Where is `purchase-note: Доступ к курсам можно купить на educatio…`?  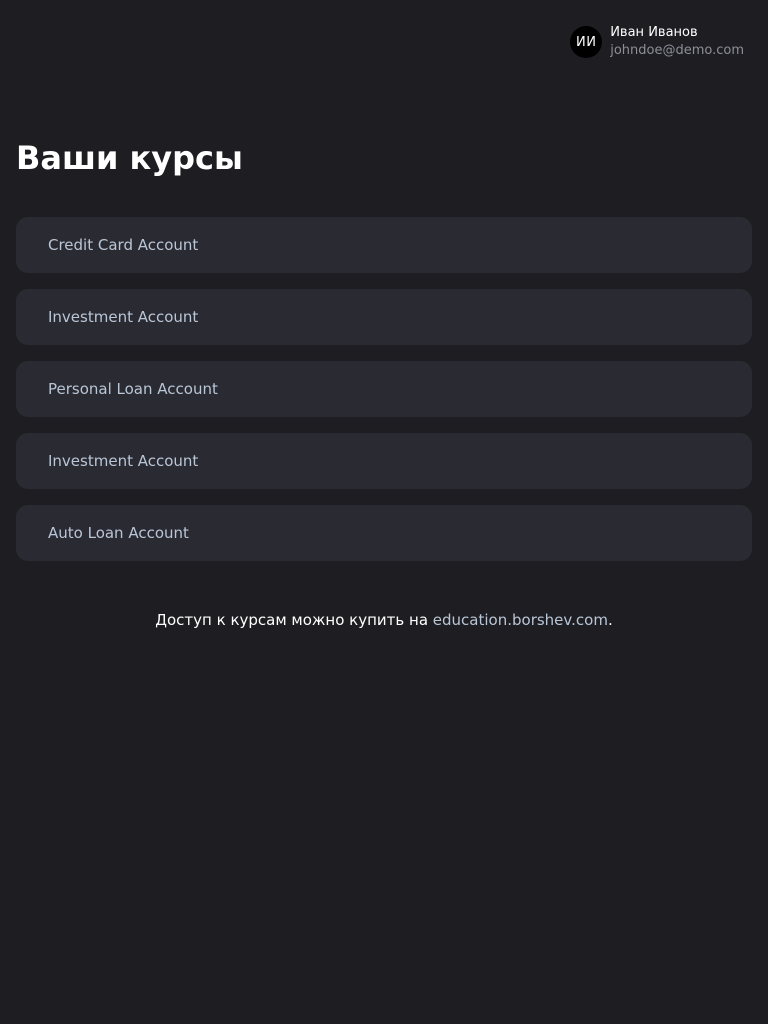 purchase-note: Доступ к курсам можно купить на educatio… is located at coordinates (384, 620).